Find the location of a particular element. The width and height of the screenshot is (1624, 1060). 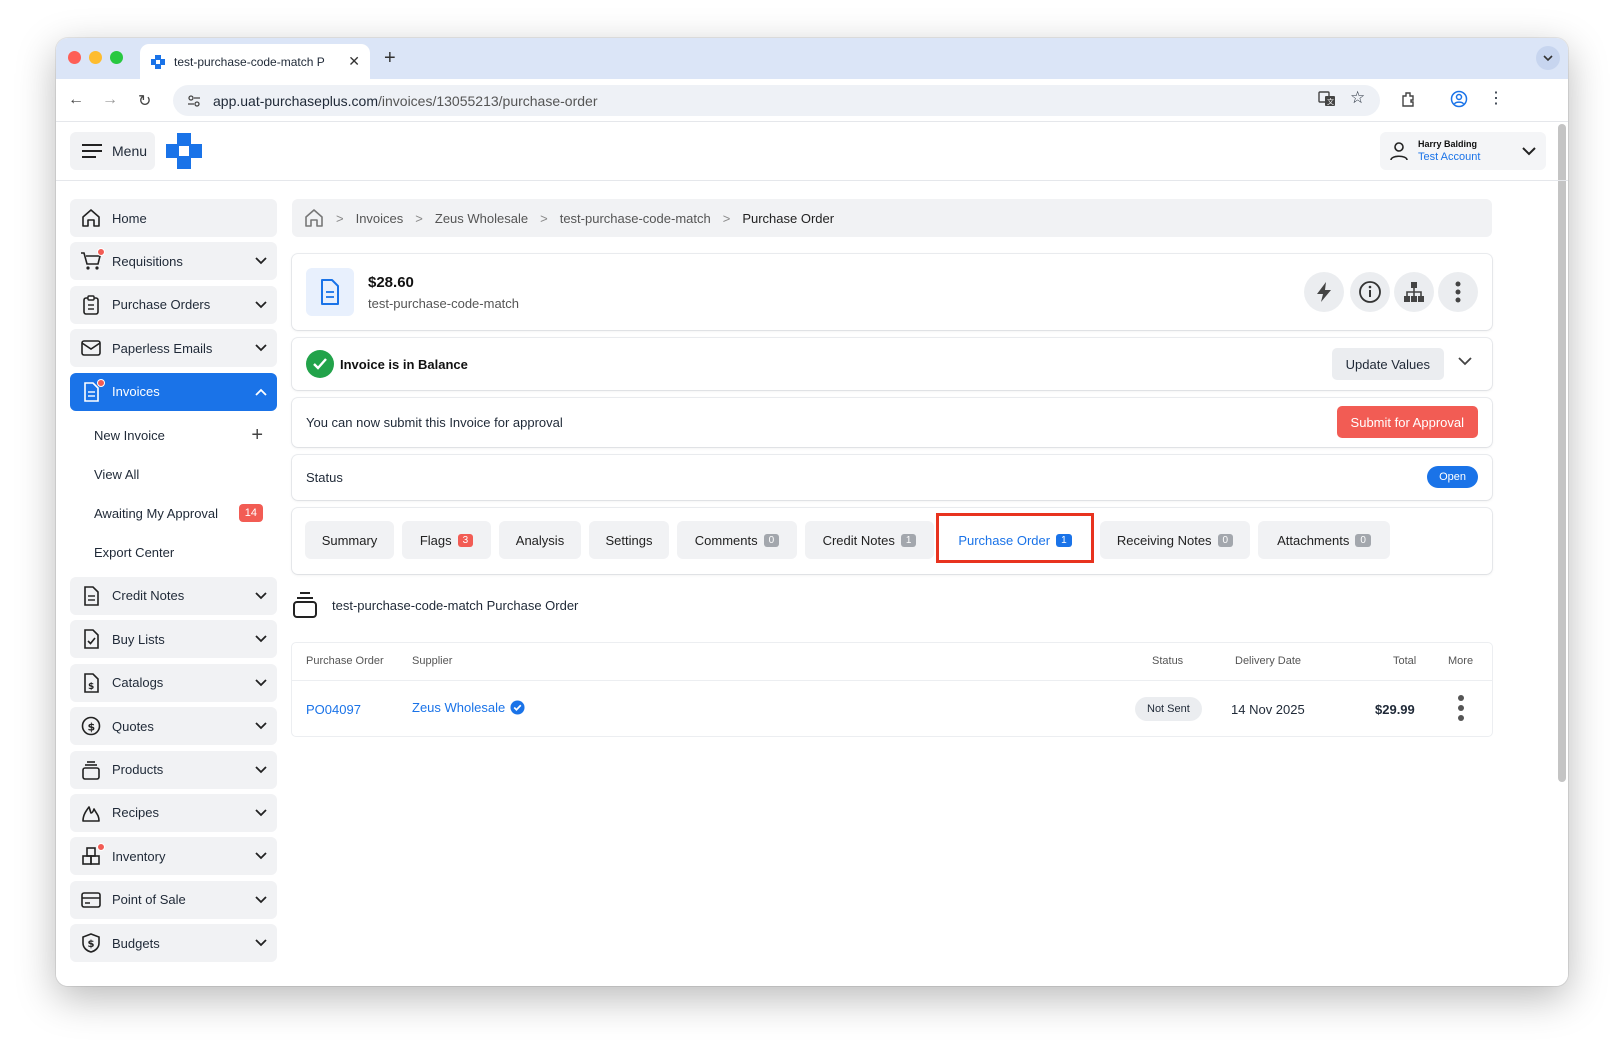

page-scrollbar is located at coordinates (1562, 453).